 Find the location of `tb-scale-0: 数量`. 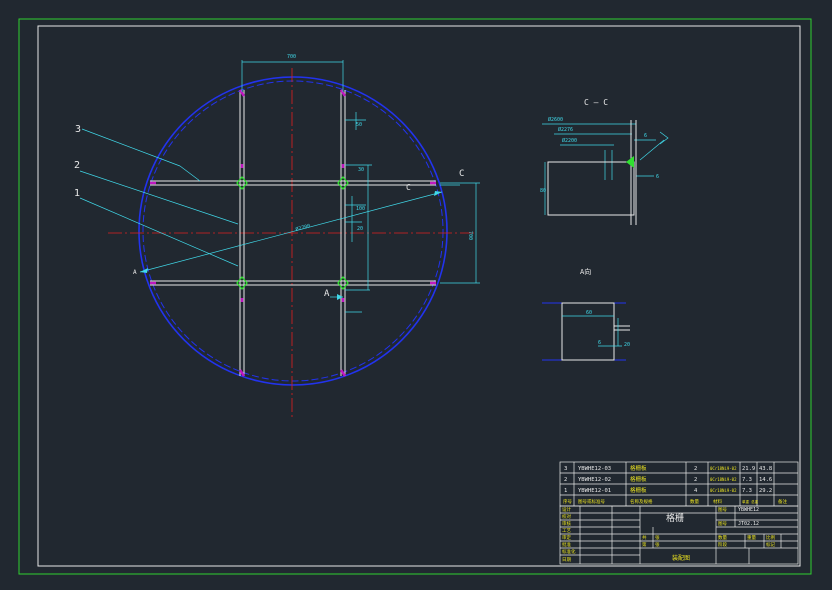

tb-scale-0: 数量 is located at coordinates (722, 537).